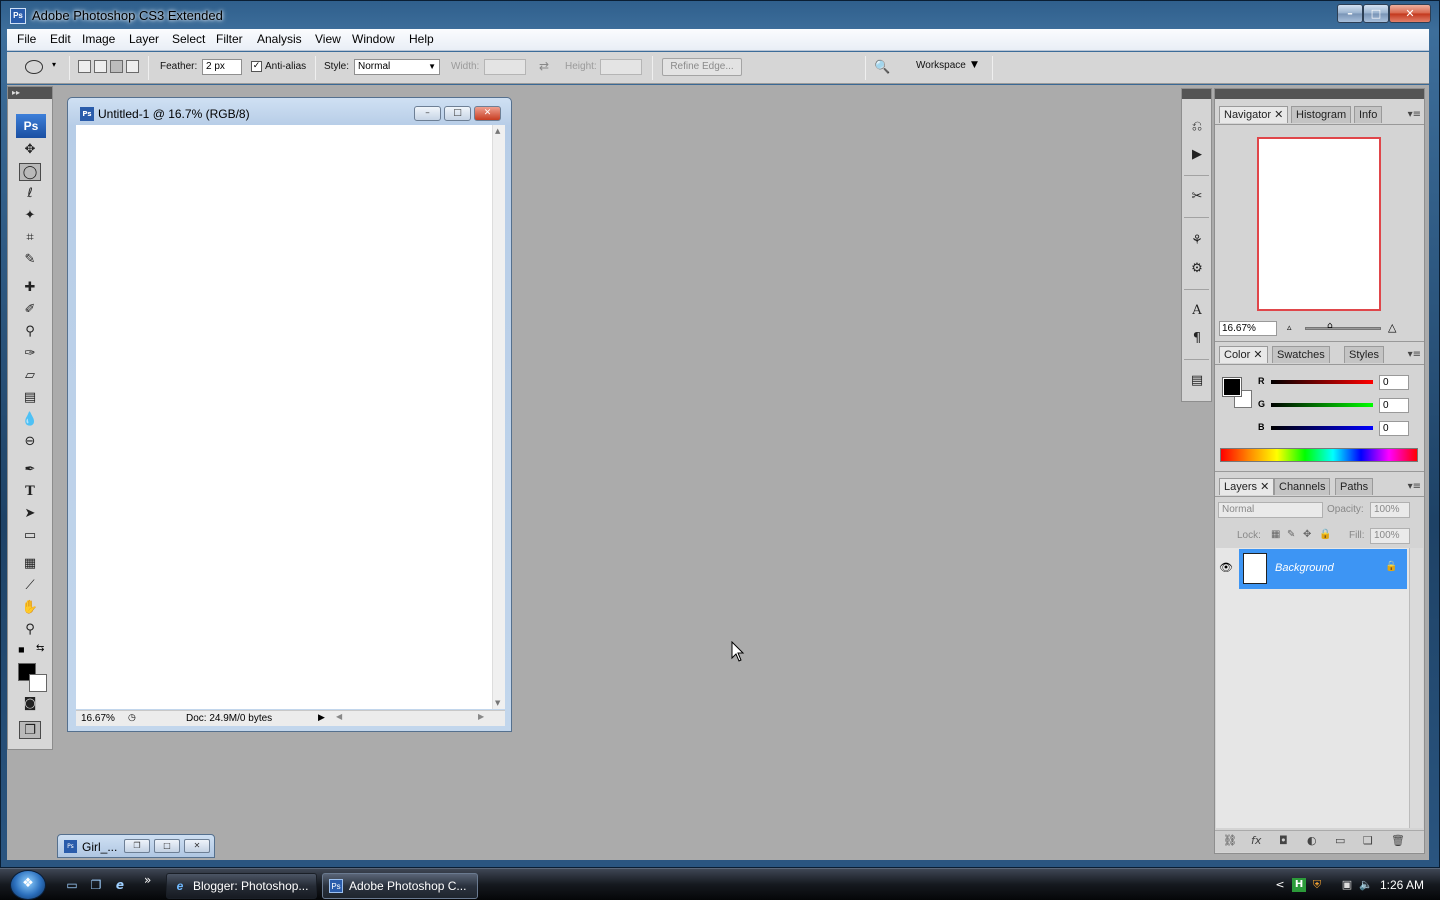 This screenshot has width=1440, height=900. Describe the element at coordinates (1390, 536) in the screenshot. I see `fill-input: 100%` at that location.